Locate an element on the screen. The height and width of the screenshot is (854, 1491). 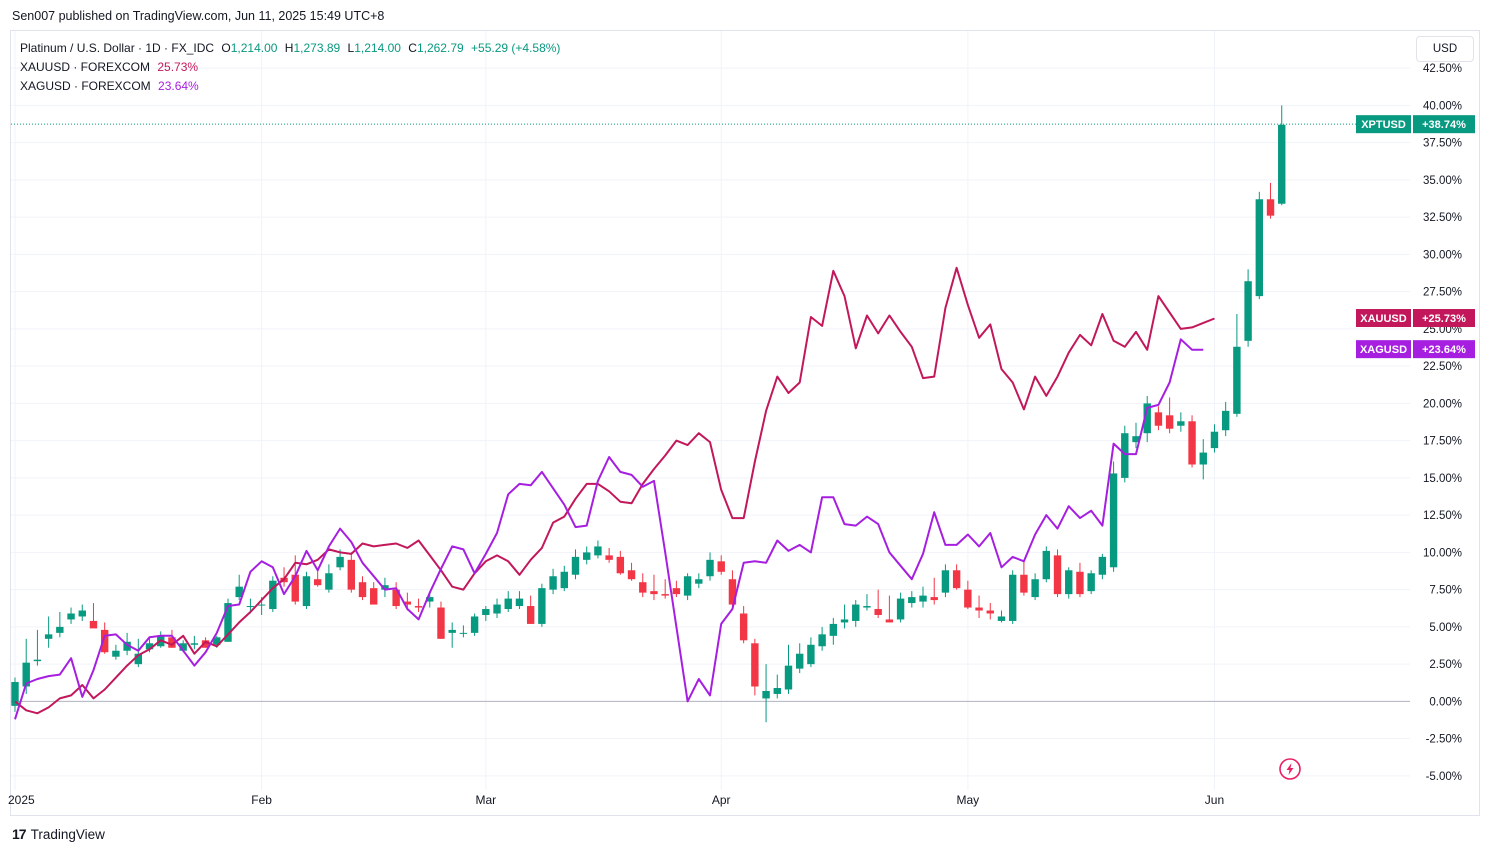
legend-xauusd: XAUUSD · FOREXCOM 25.73% is located at coordinates (290, 67).